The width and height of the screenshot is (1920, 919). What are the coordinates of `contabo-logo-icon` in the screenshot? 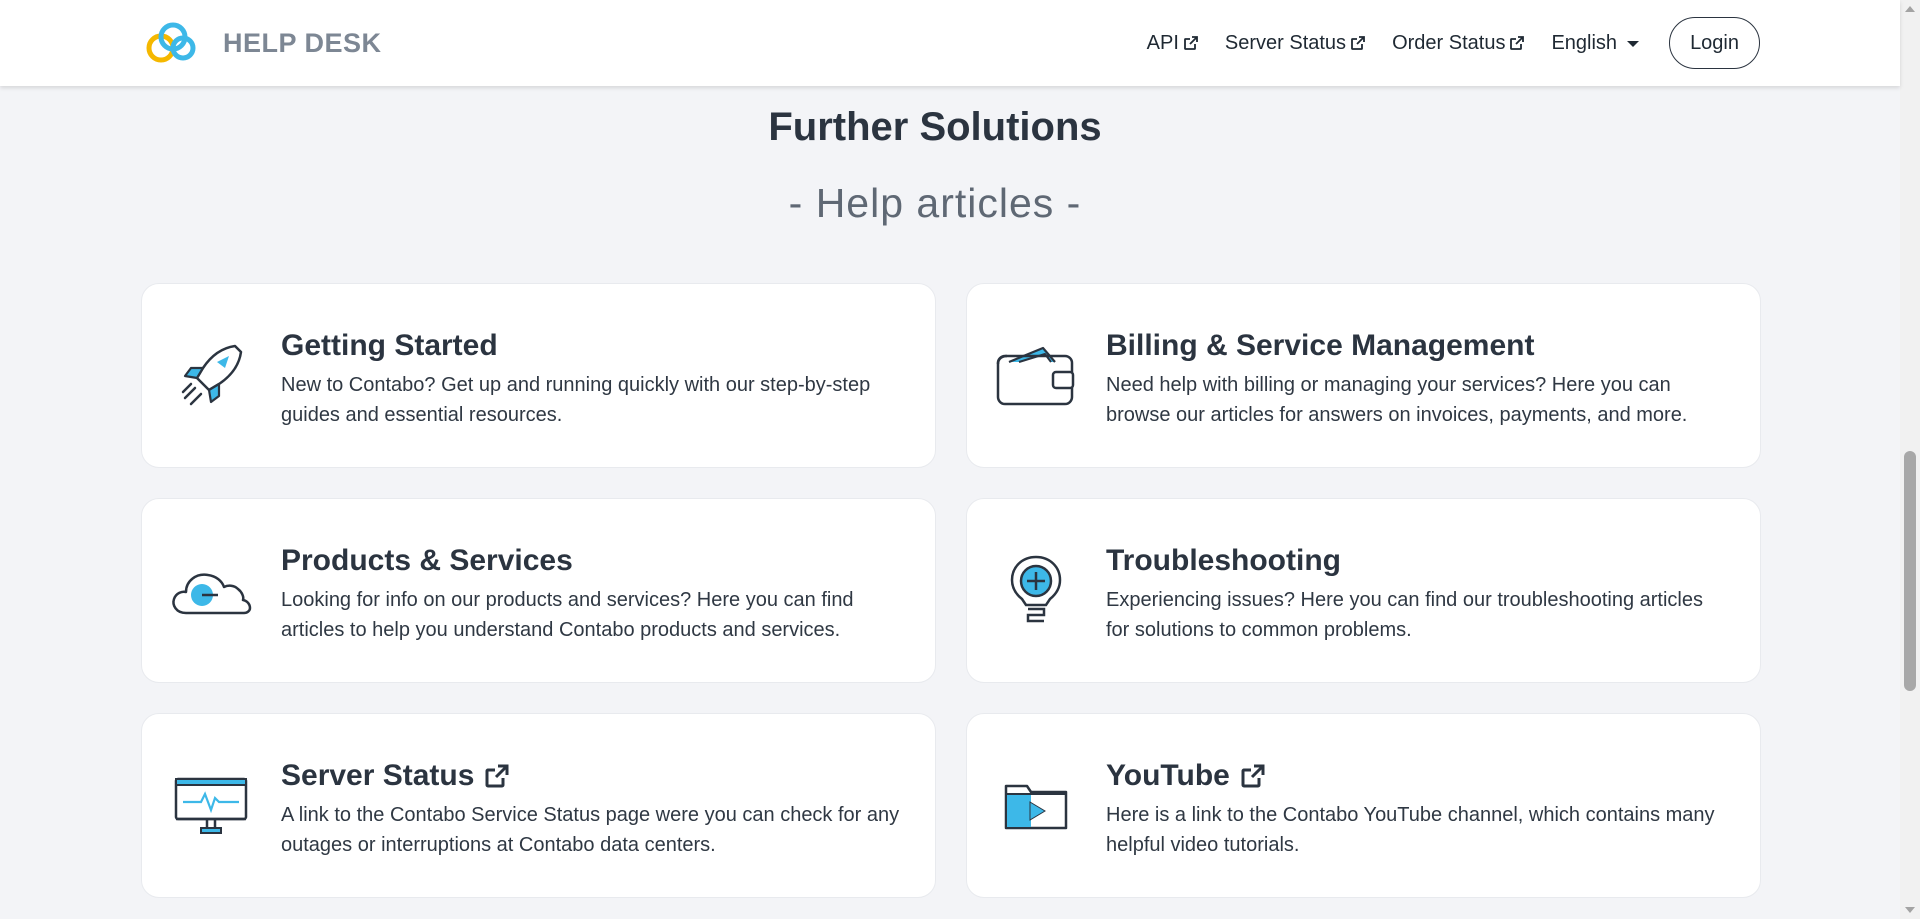 It's located at (171, 42).